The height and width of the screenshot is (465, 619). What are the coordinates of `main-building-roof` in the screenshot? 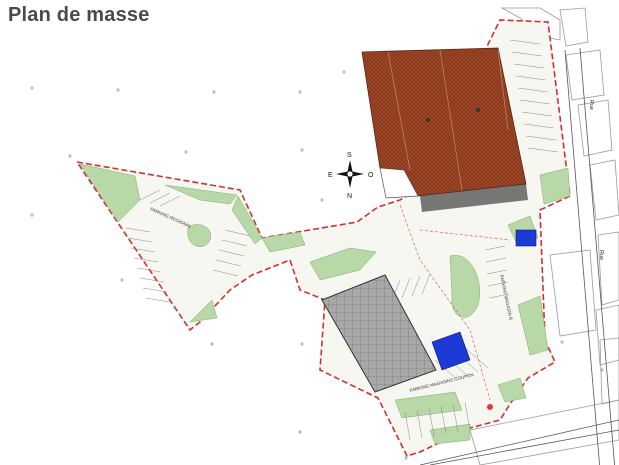 It's located at (444, 129).